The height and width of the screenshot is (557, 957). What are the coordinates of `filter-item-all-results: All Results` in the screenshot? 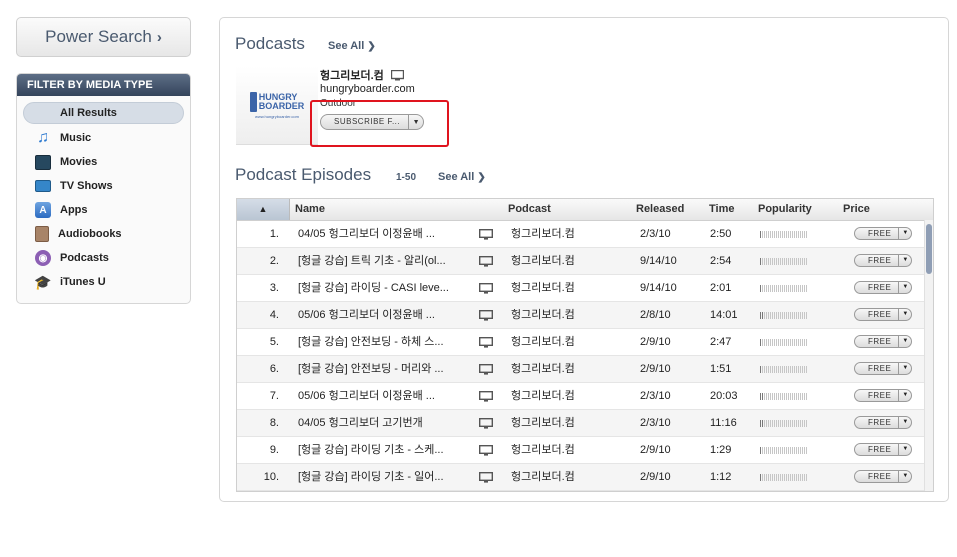 It's located at (103, 113).